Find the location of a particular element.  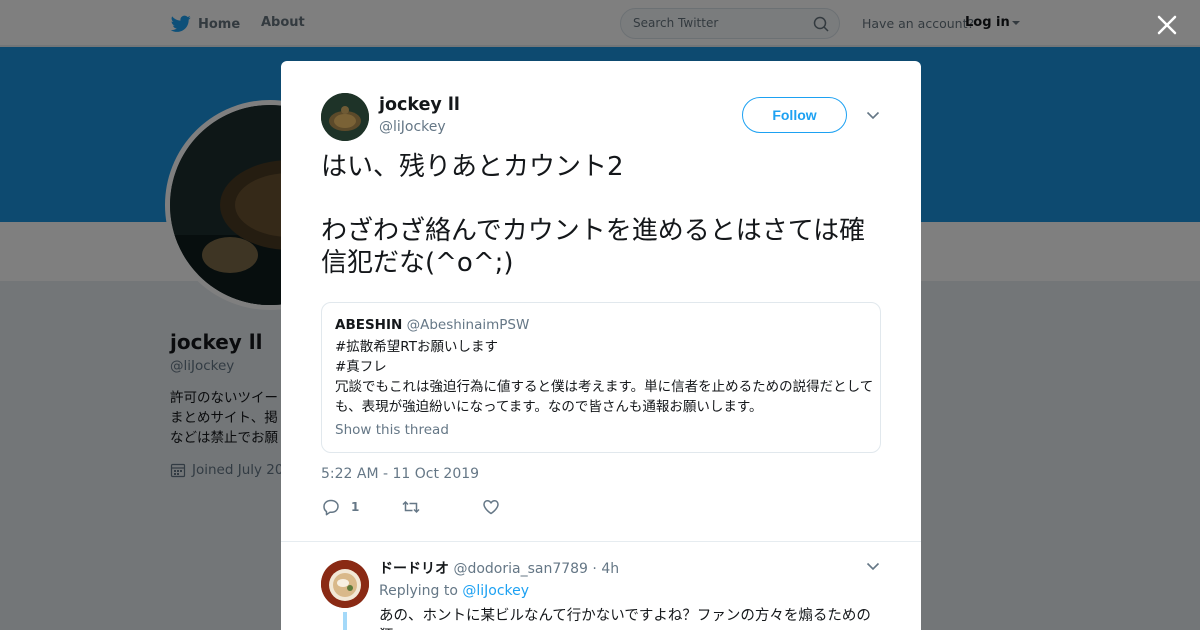

reply-author-name: ドードリオ is located at coordinates (414, 569).